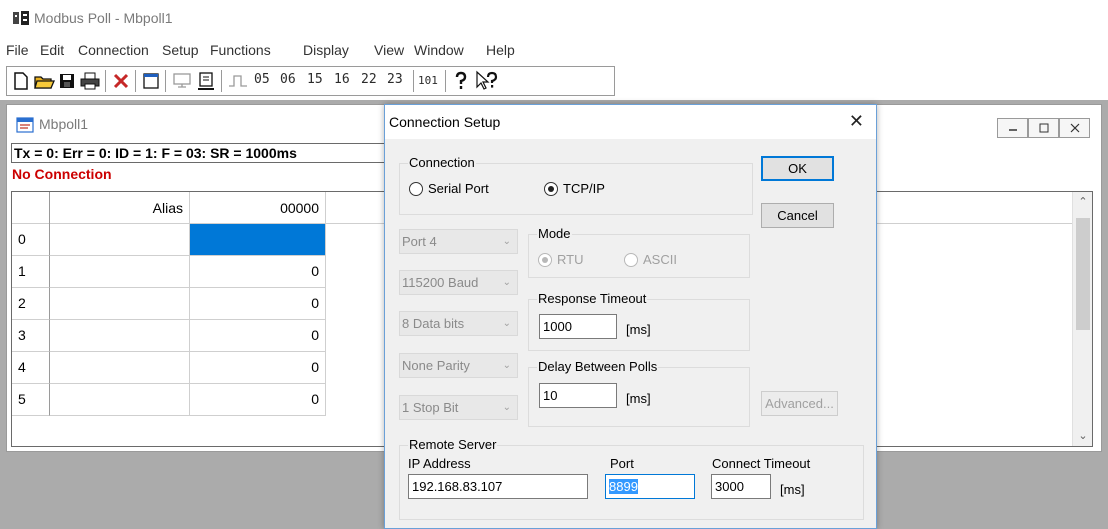 This screenshot has width=1108, height=529. What do you see at coordinates (326, 50) in the screenshot?
I see `menu-display: Display` at bounding box center [326, 50].